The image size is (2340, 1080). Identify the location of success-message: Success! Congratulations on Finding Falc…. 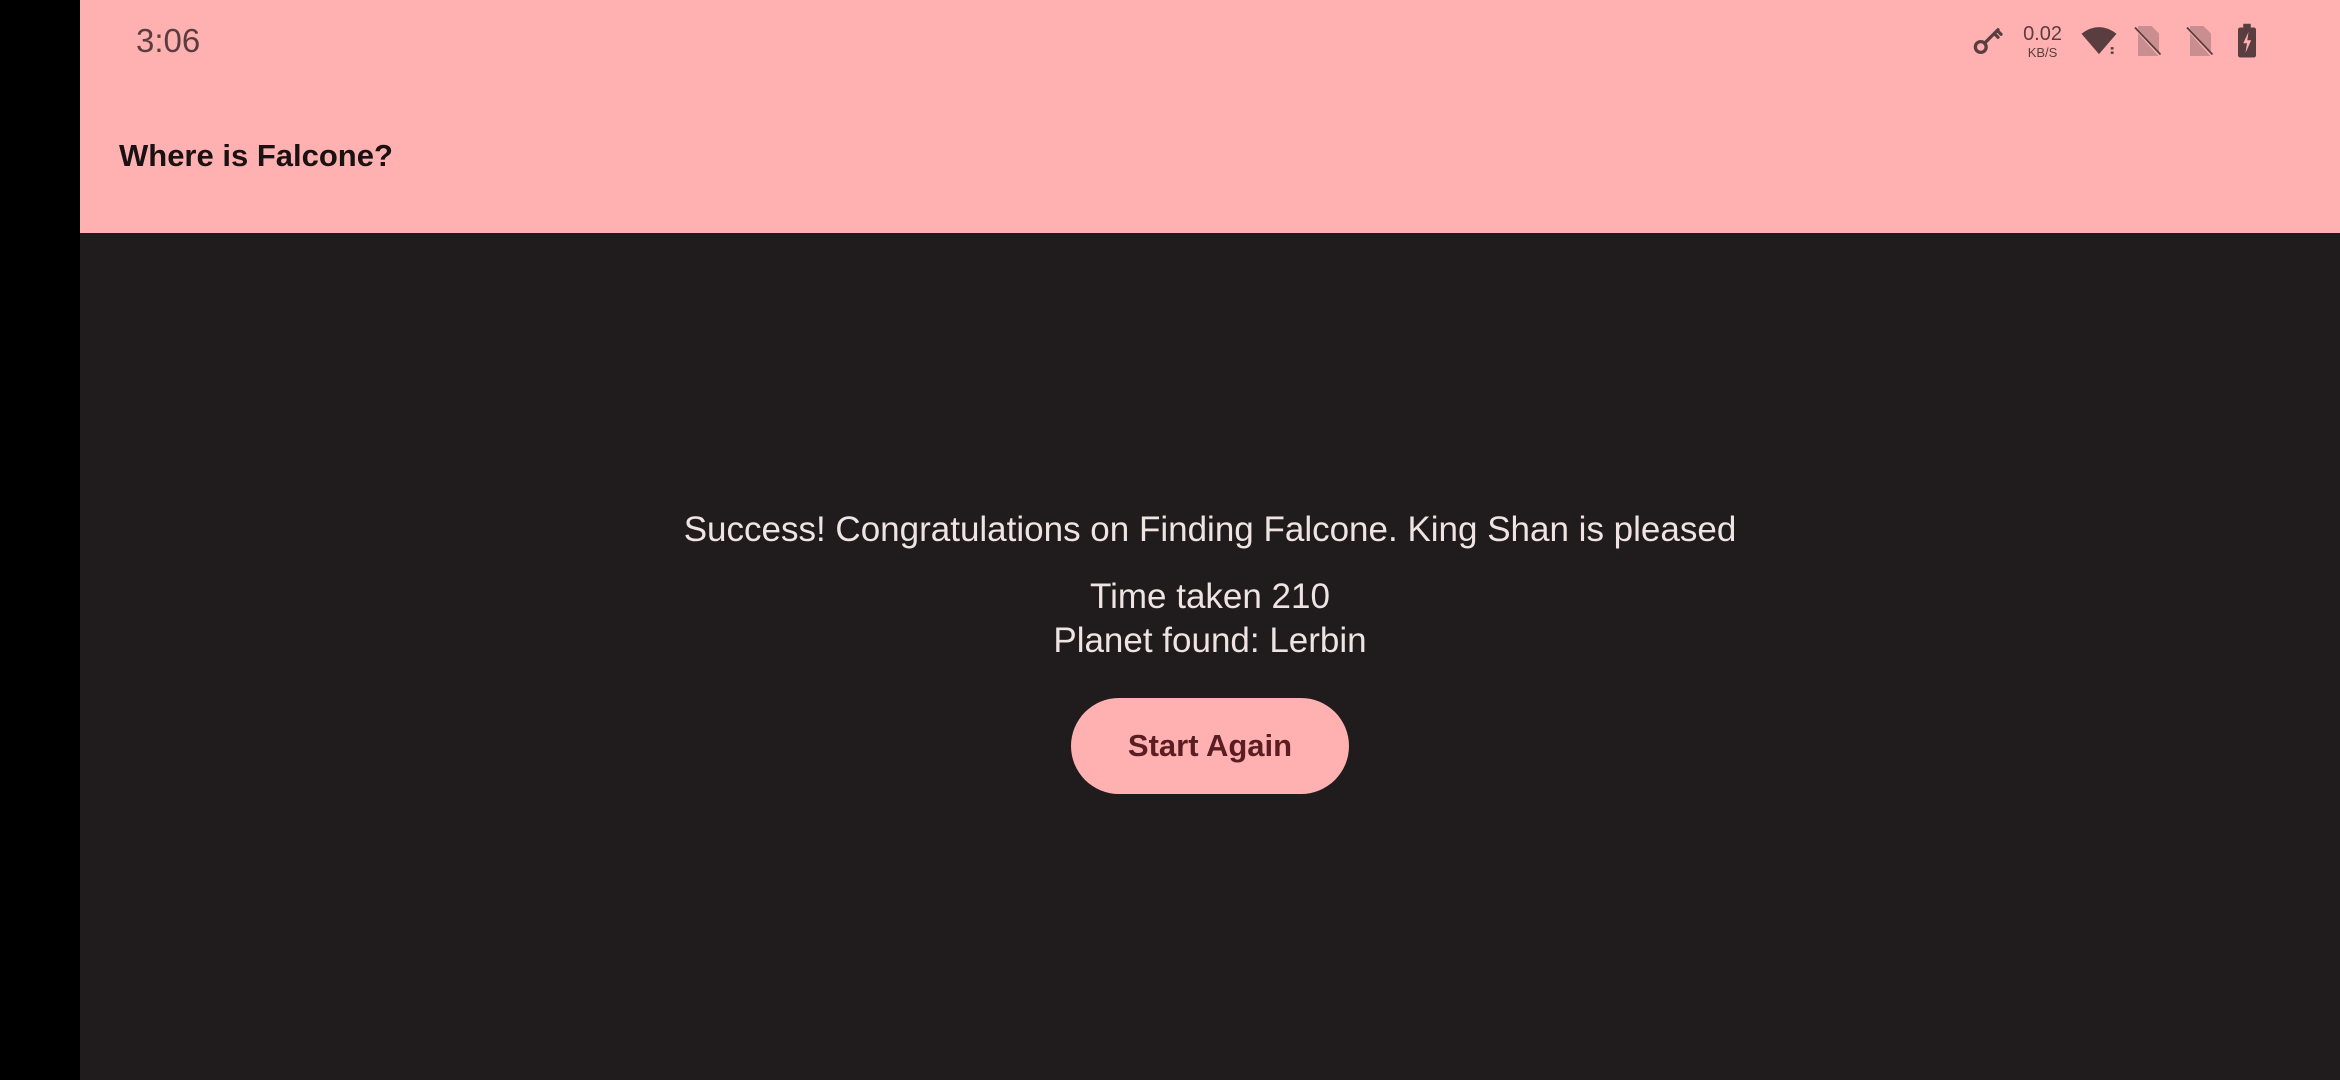
(1210, 529).